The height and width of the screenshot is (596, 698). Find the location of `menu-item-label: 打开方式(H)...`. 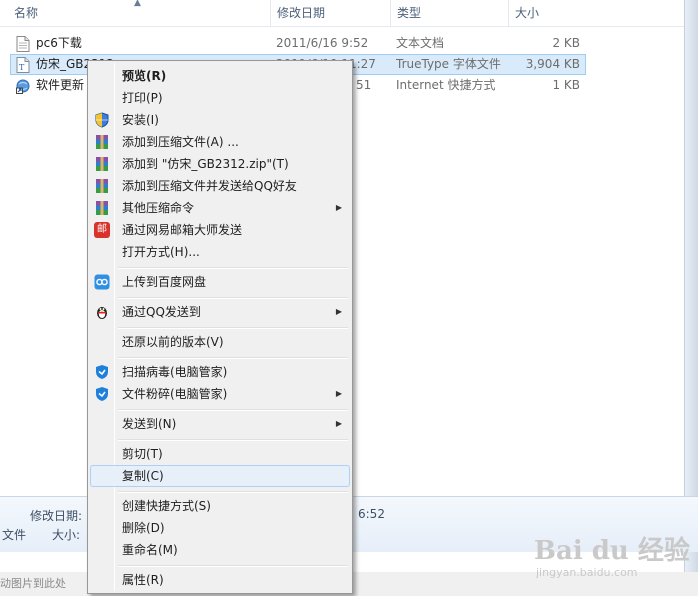

menu-item-label: 打开方式(H)... is located at coordinates (161, 252).